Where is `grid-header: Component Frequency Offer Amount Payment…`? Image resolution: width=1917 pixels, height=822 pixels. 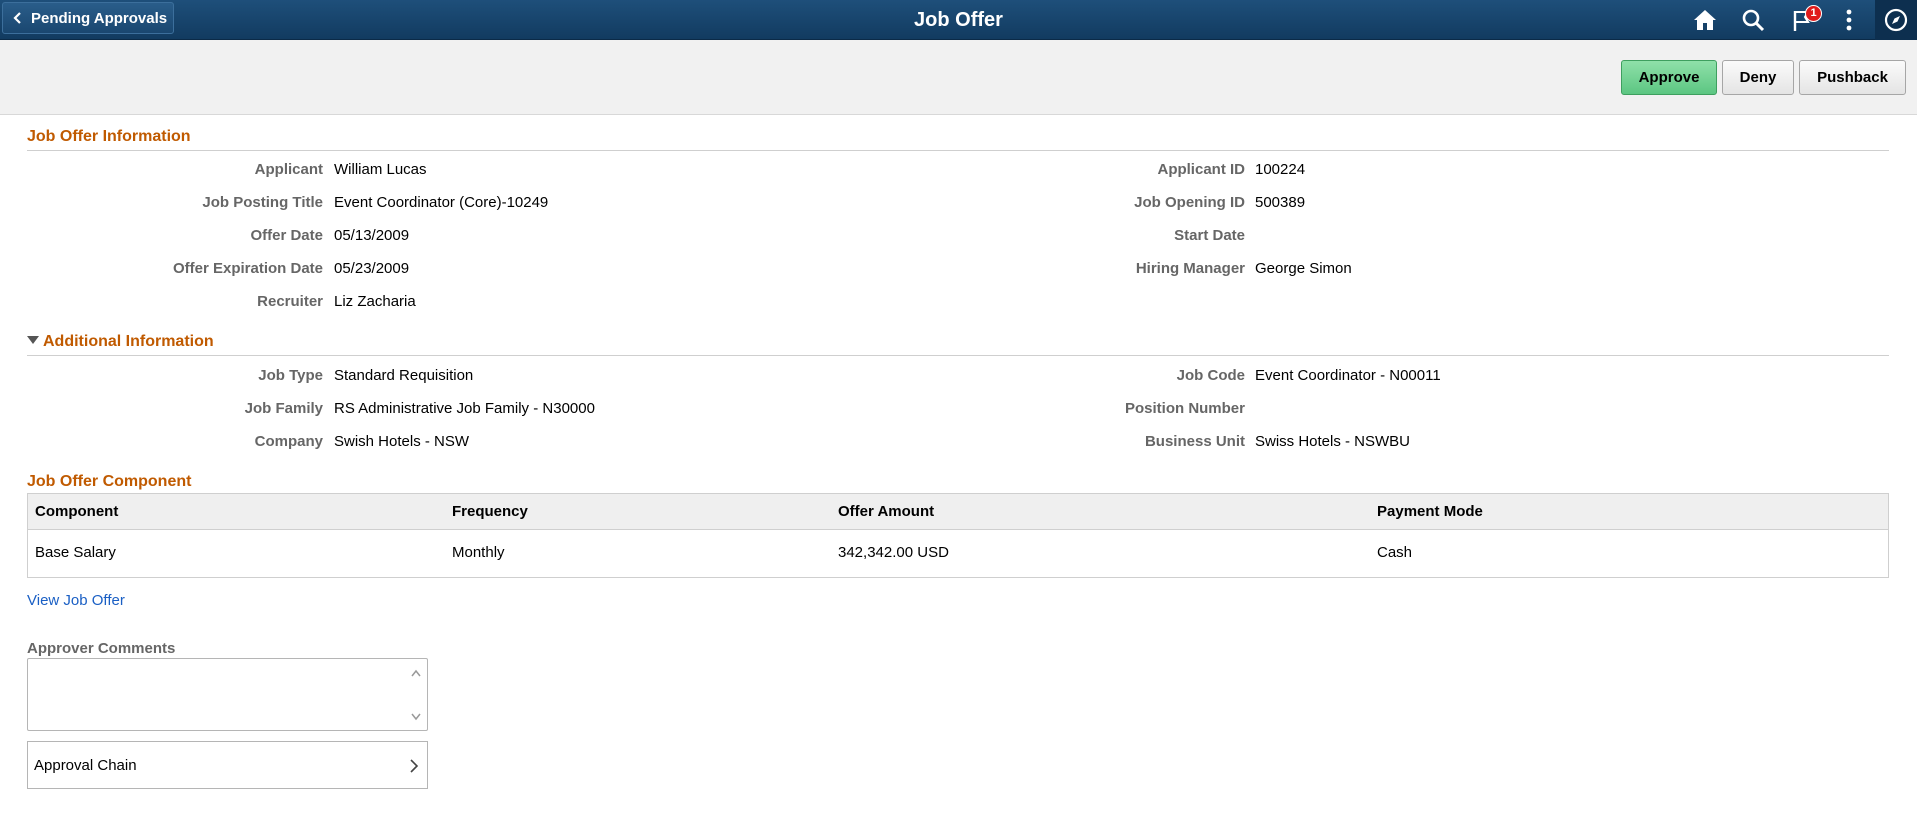
grid-header: Component Frequency Offer Amount Payment… is located at coordinates (958, 512).